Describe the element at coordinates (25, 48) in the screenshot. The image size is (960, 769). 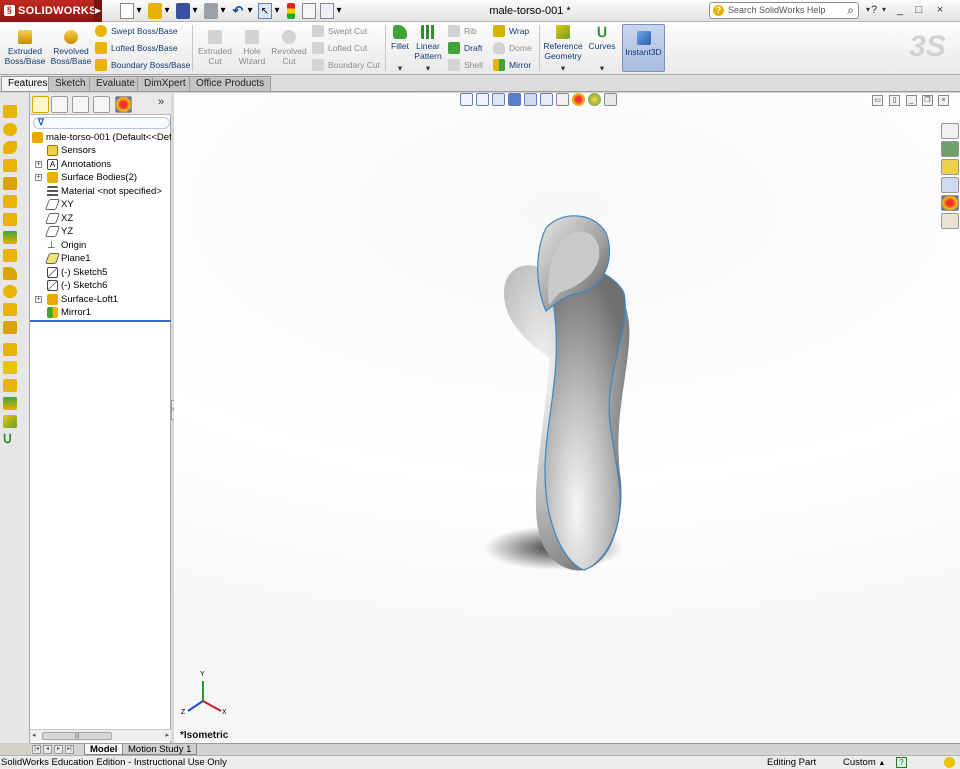
I see `extruded-boss-button: Extruded Boss/Base` at that location.